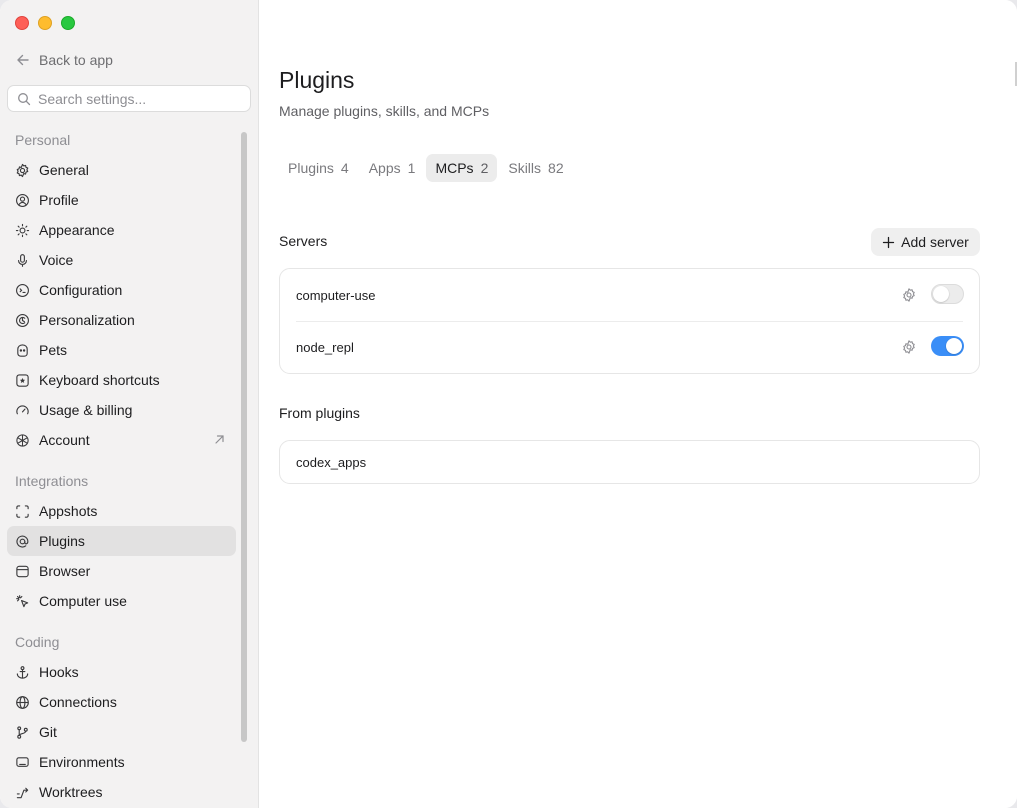 Image resolution: width=1017 pixels, height=808 pixels. I want to click on tab-skills: Skills 82, so click(535, 168).